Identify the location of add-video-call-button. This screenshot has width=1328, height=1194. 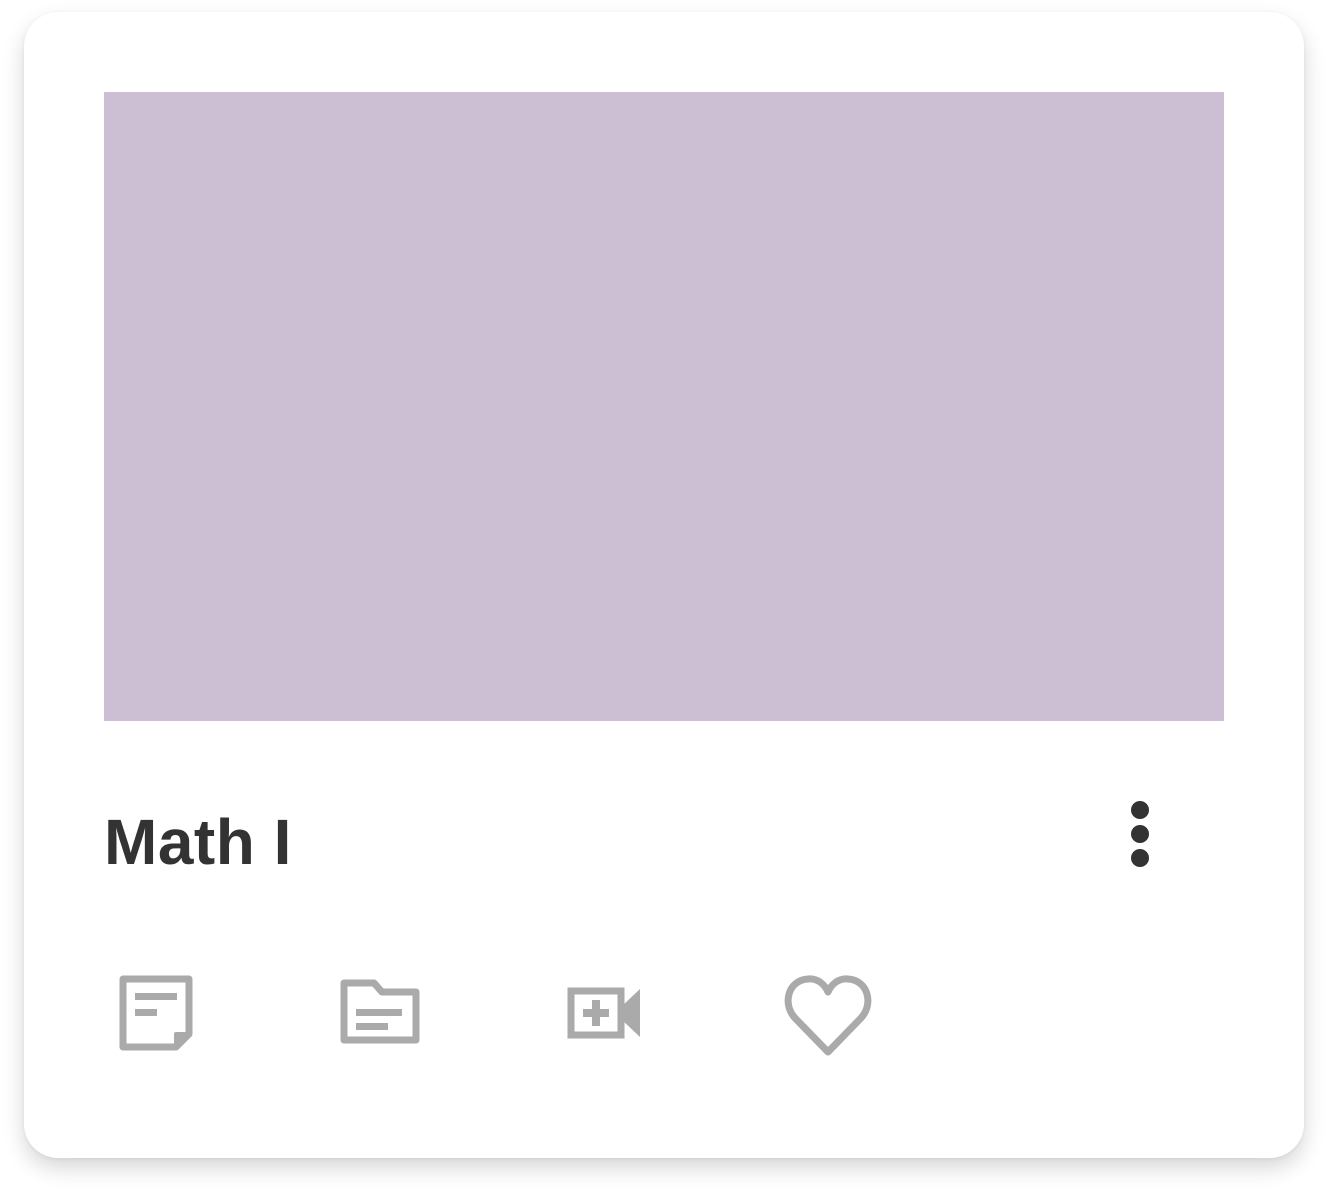
(604, 1012).